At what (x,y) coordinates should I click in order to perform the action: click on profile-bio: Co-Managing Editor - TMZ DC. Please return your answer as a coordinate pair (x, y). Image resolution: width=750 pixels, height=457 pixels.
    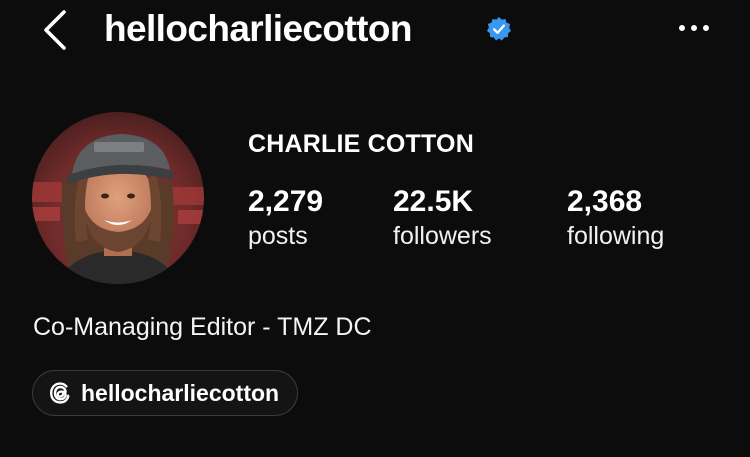
    Looking at the image, I should click on (202, 327).